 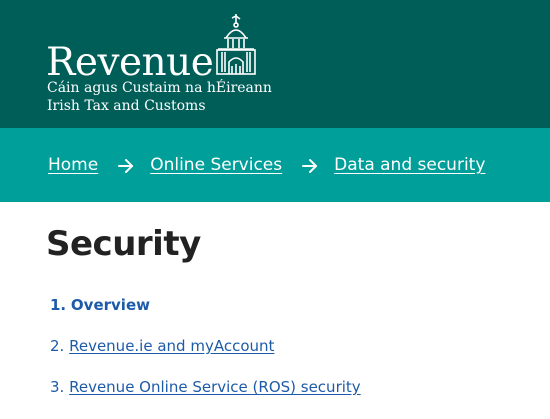 What do you see at coordinates (123, 244) in the screenshot?
I see `page-title: Security` at bounding box center [123, 244].